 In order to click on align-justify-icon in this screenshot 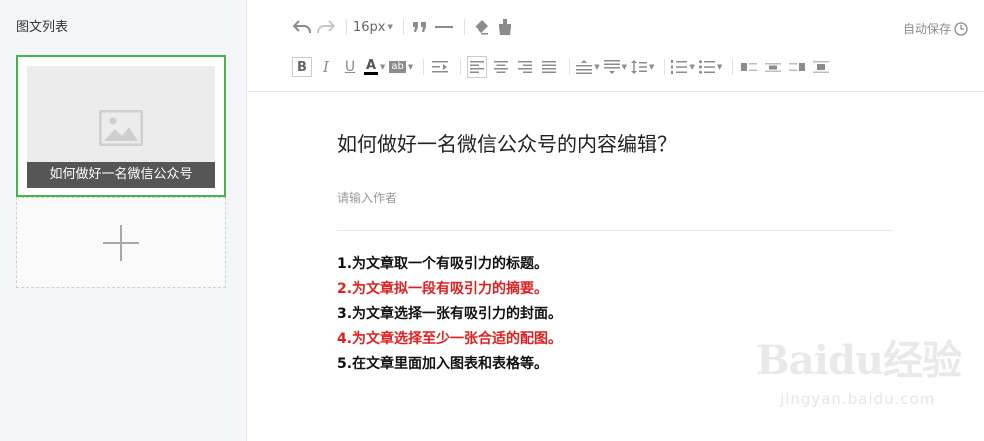, I will do `click(549, 67)`.